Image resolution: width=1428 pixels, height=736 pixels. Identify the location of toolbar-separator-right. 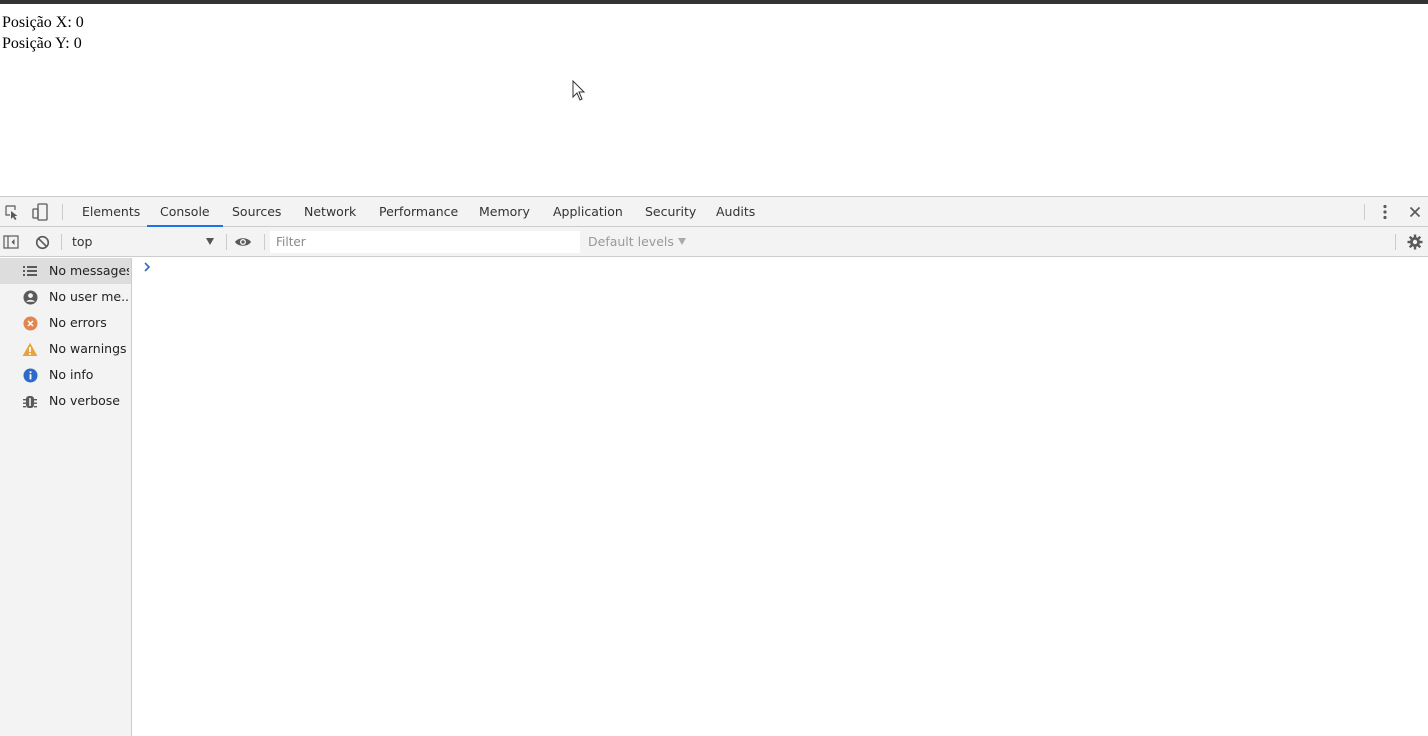
(1395, 242).